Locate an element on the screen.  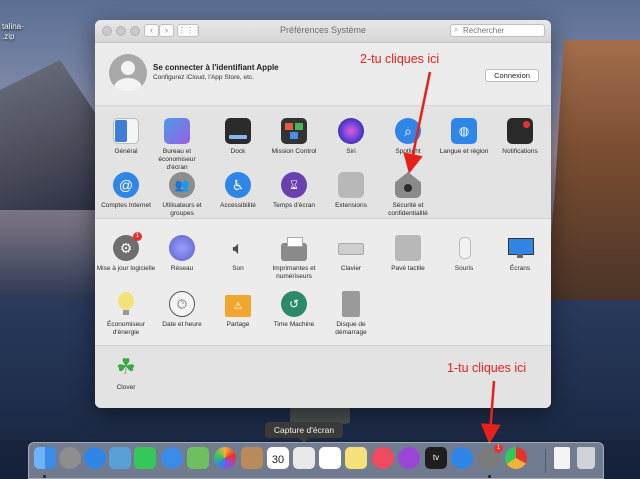
dock-messages-icon is located at coordinates (172, 458).